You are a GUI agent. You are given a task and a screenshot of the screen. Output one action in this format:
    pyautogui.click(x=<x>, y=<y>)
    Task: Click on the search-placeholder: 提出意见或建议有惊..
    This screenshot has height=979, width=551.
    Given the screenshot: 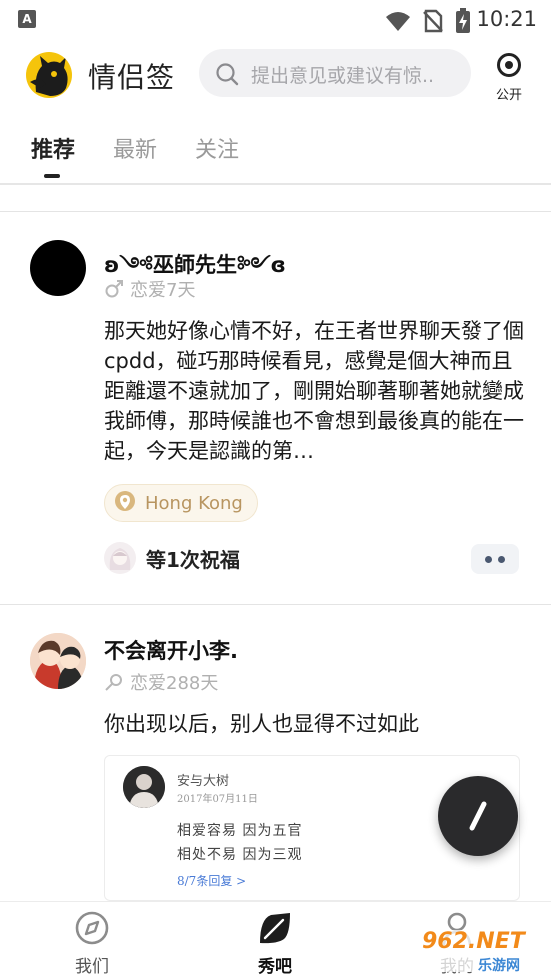 What is the action you would take?
    pyautogui.click(x=343, y=76)
    